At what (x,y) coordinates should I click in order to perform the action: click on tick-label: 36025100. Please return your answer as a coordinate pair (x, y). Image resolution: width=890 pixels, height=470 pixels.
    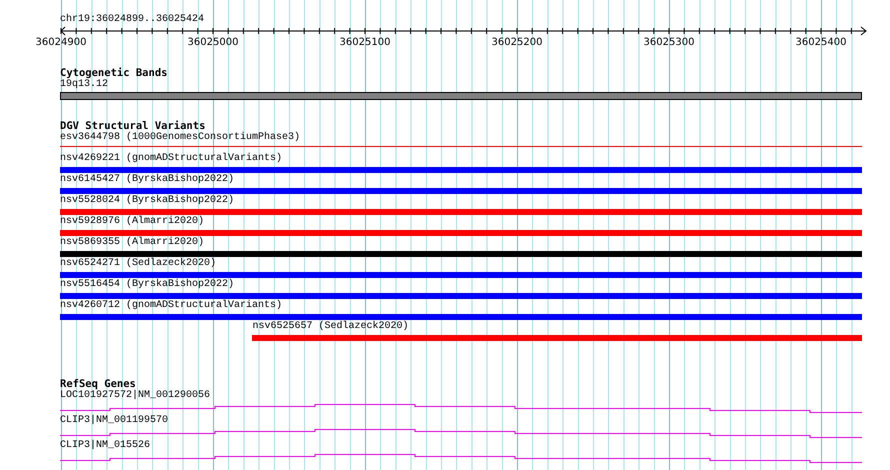
    Looking at the image, I should click on (365, 43).